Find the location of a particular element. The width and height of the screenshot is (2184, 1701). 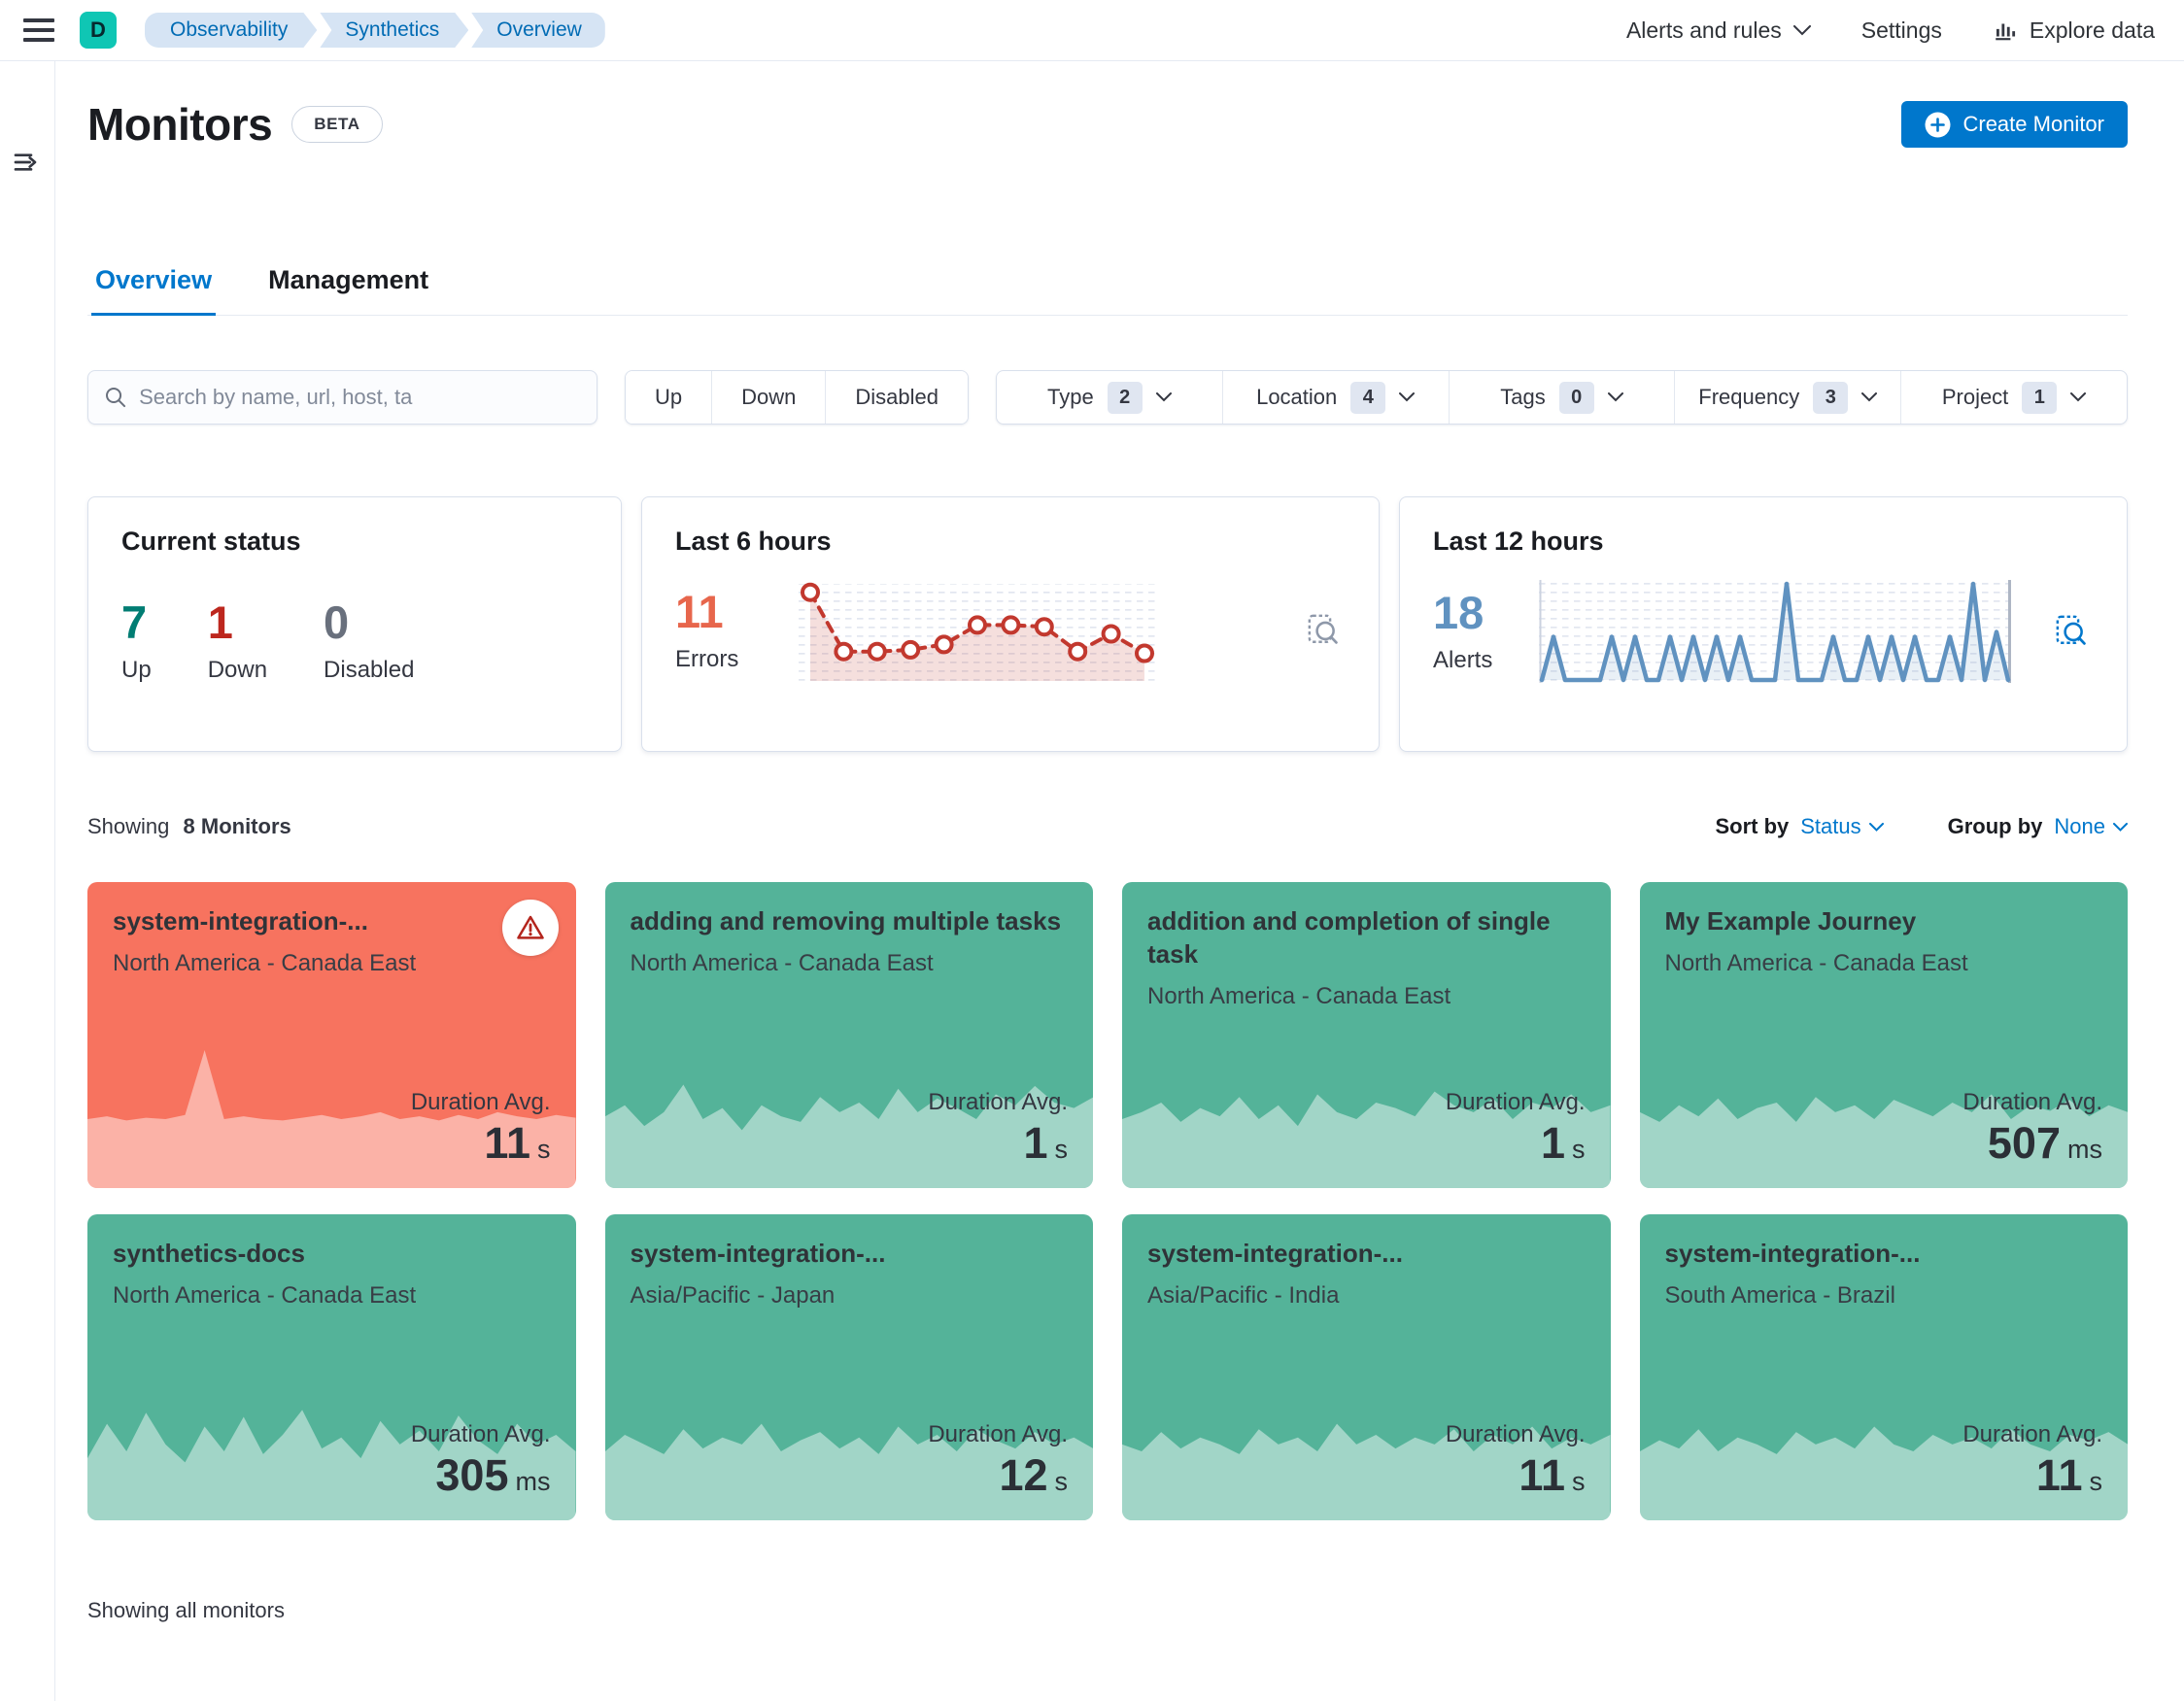

filter-location: Location 4 is located at coordinates (1335, 398).